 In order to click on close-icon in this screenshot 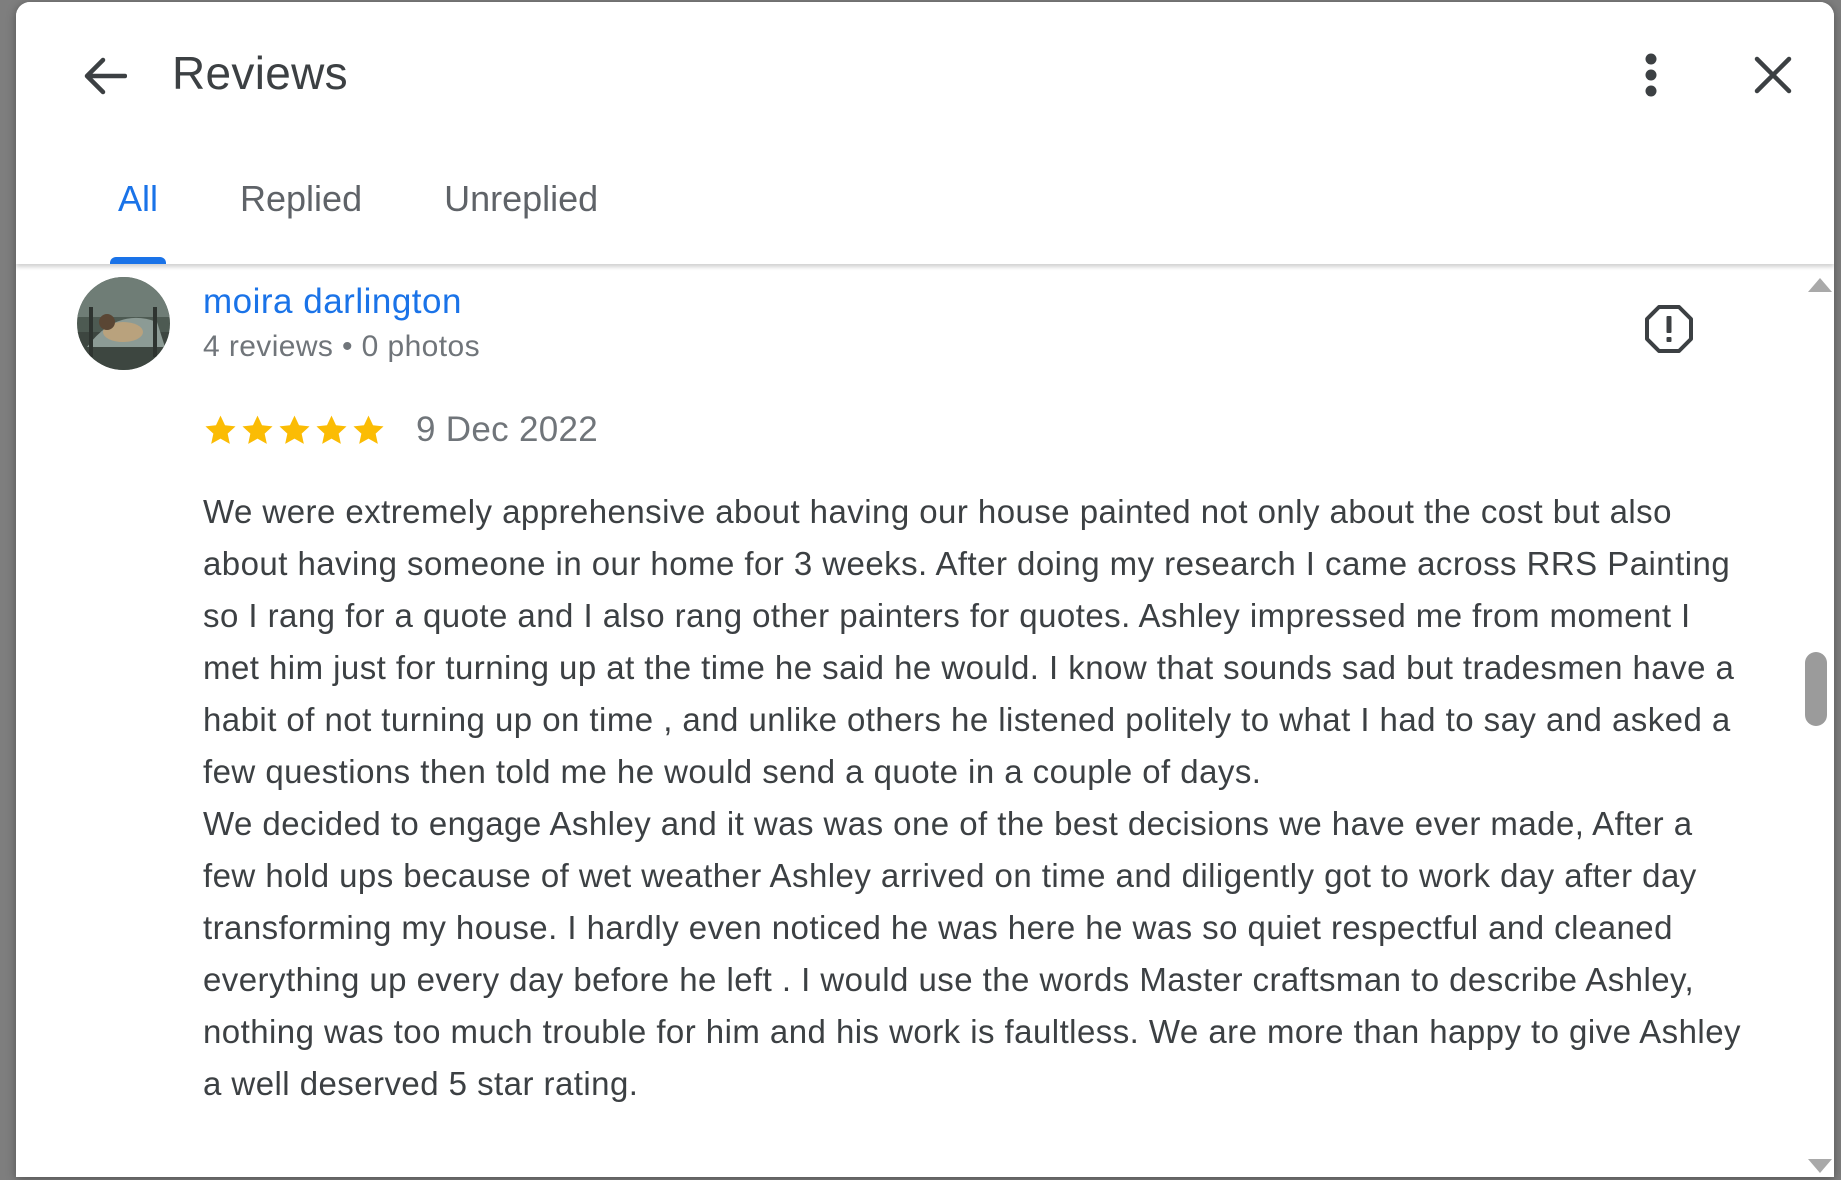, I will do `click(1773, 75)`.